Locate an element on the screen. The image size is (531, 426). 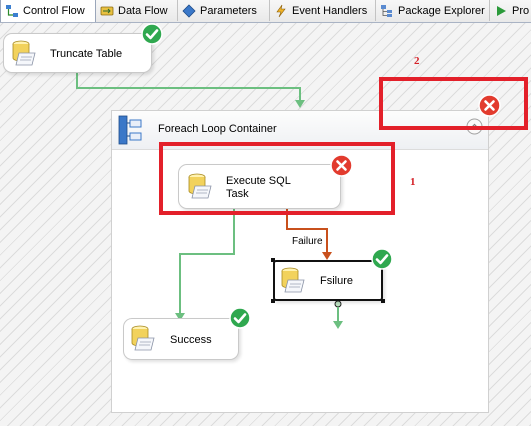
annotation-number-1: 1 is located at coordinates (413, 182).